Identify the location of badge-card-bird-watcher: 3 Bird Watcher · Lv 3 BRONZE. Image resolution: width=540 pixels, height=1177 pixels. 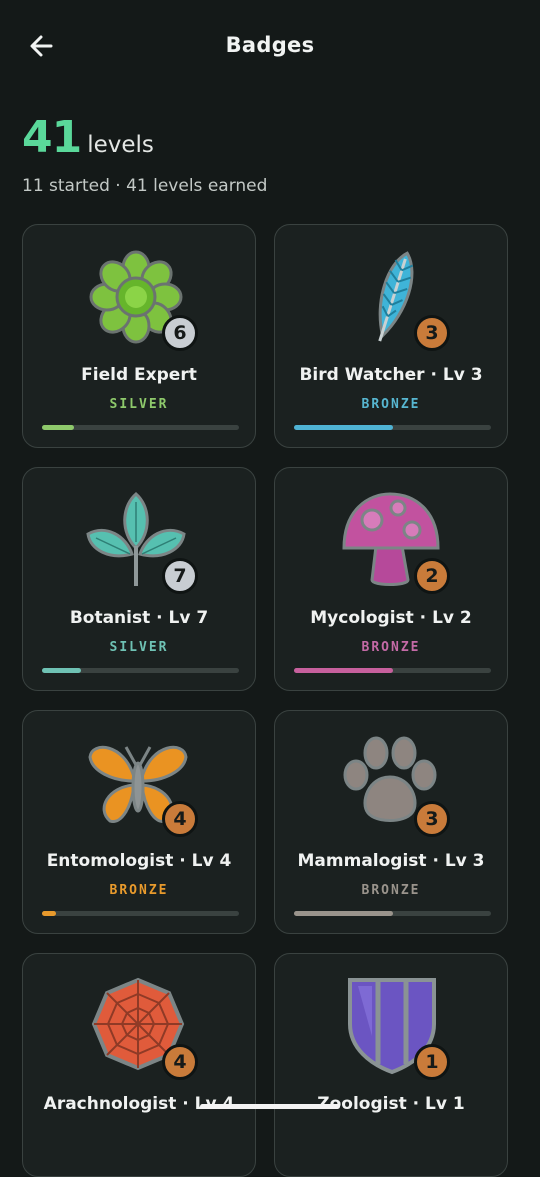
(391, 336).